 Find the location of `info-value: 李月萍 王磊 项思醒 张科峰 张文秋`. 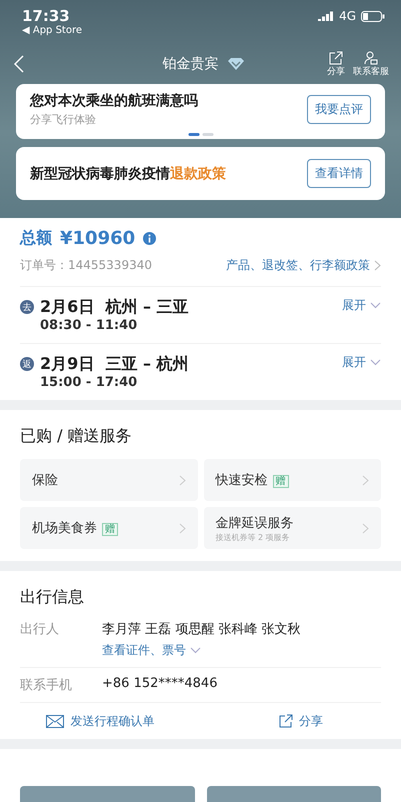

info-value: 李月萍 王磊 项思醒 张科峰 张文秋 is located at coordinates (202, 629).